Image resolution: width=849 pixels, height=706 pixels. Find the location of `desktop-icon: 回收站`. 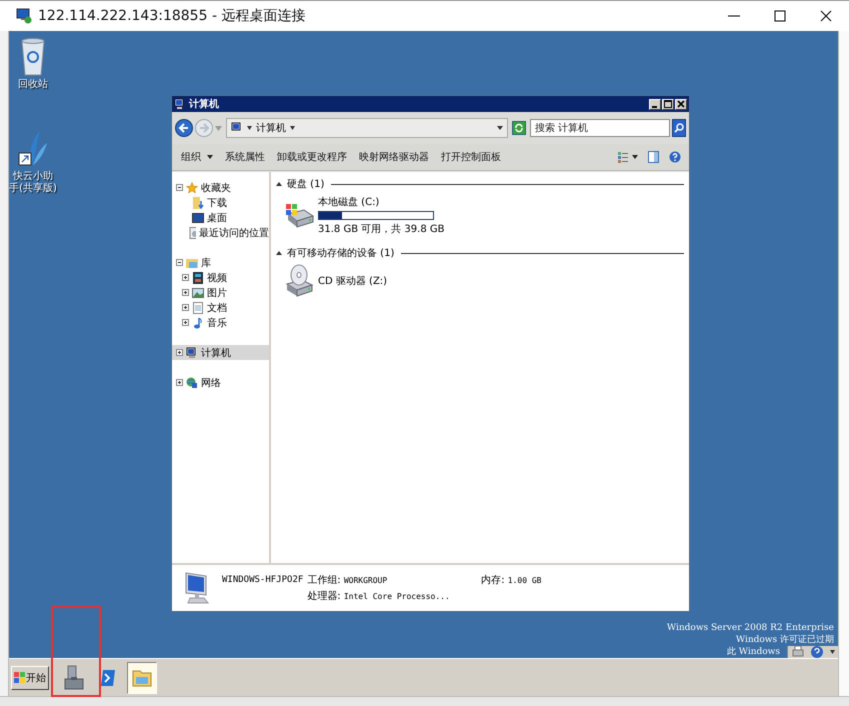

desktop-icon: 回收站 is located at coordinates (33, 64).